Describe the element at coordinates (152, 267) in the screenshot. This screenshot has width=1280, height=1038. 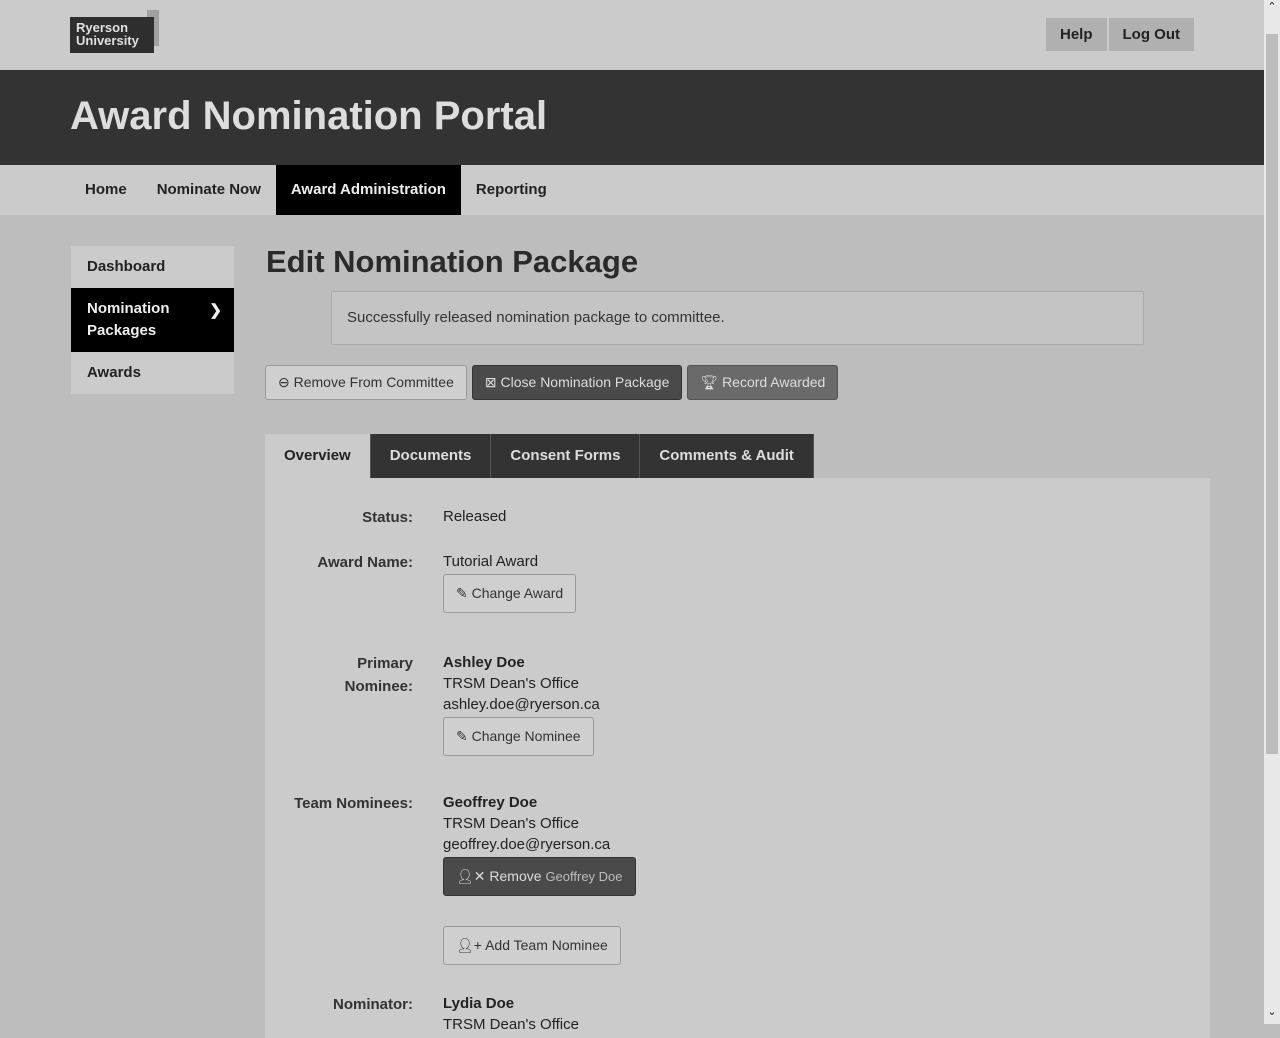
I see `sidebar-item-dashboard: Dashboard` at that location.